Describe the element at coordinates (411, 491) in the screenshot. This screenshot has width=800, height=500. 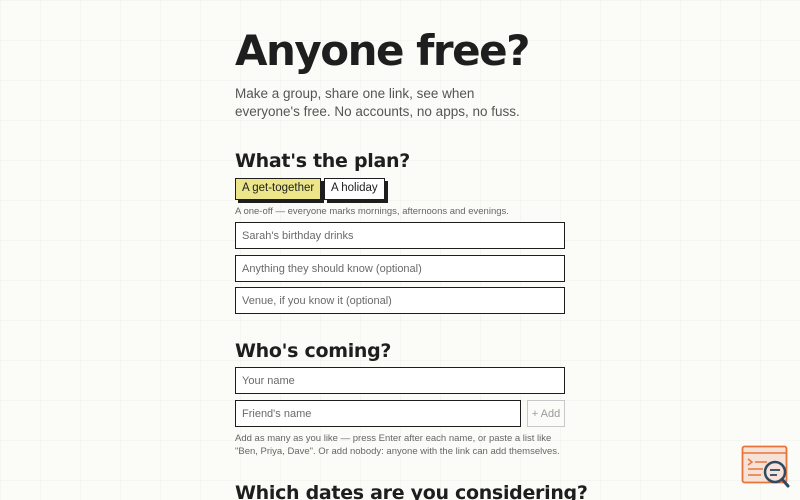
I see `dates-heading: Which dates are you considering?` at that location.